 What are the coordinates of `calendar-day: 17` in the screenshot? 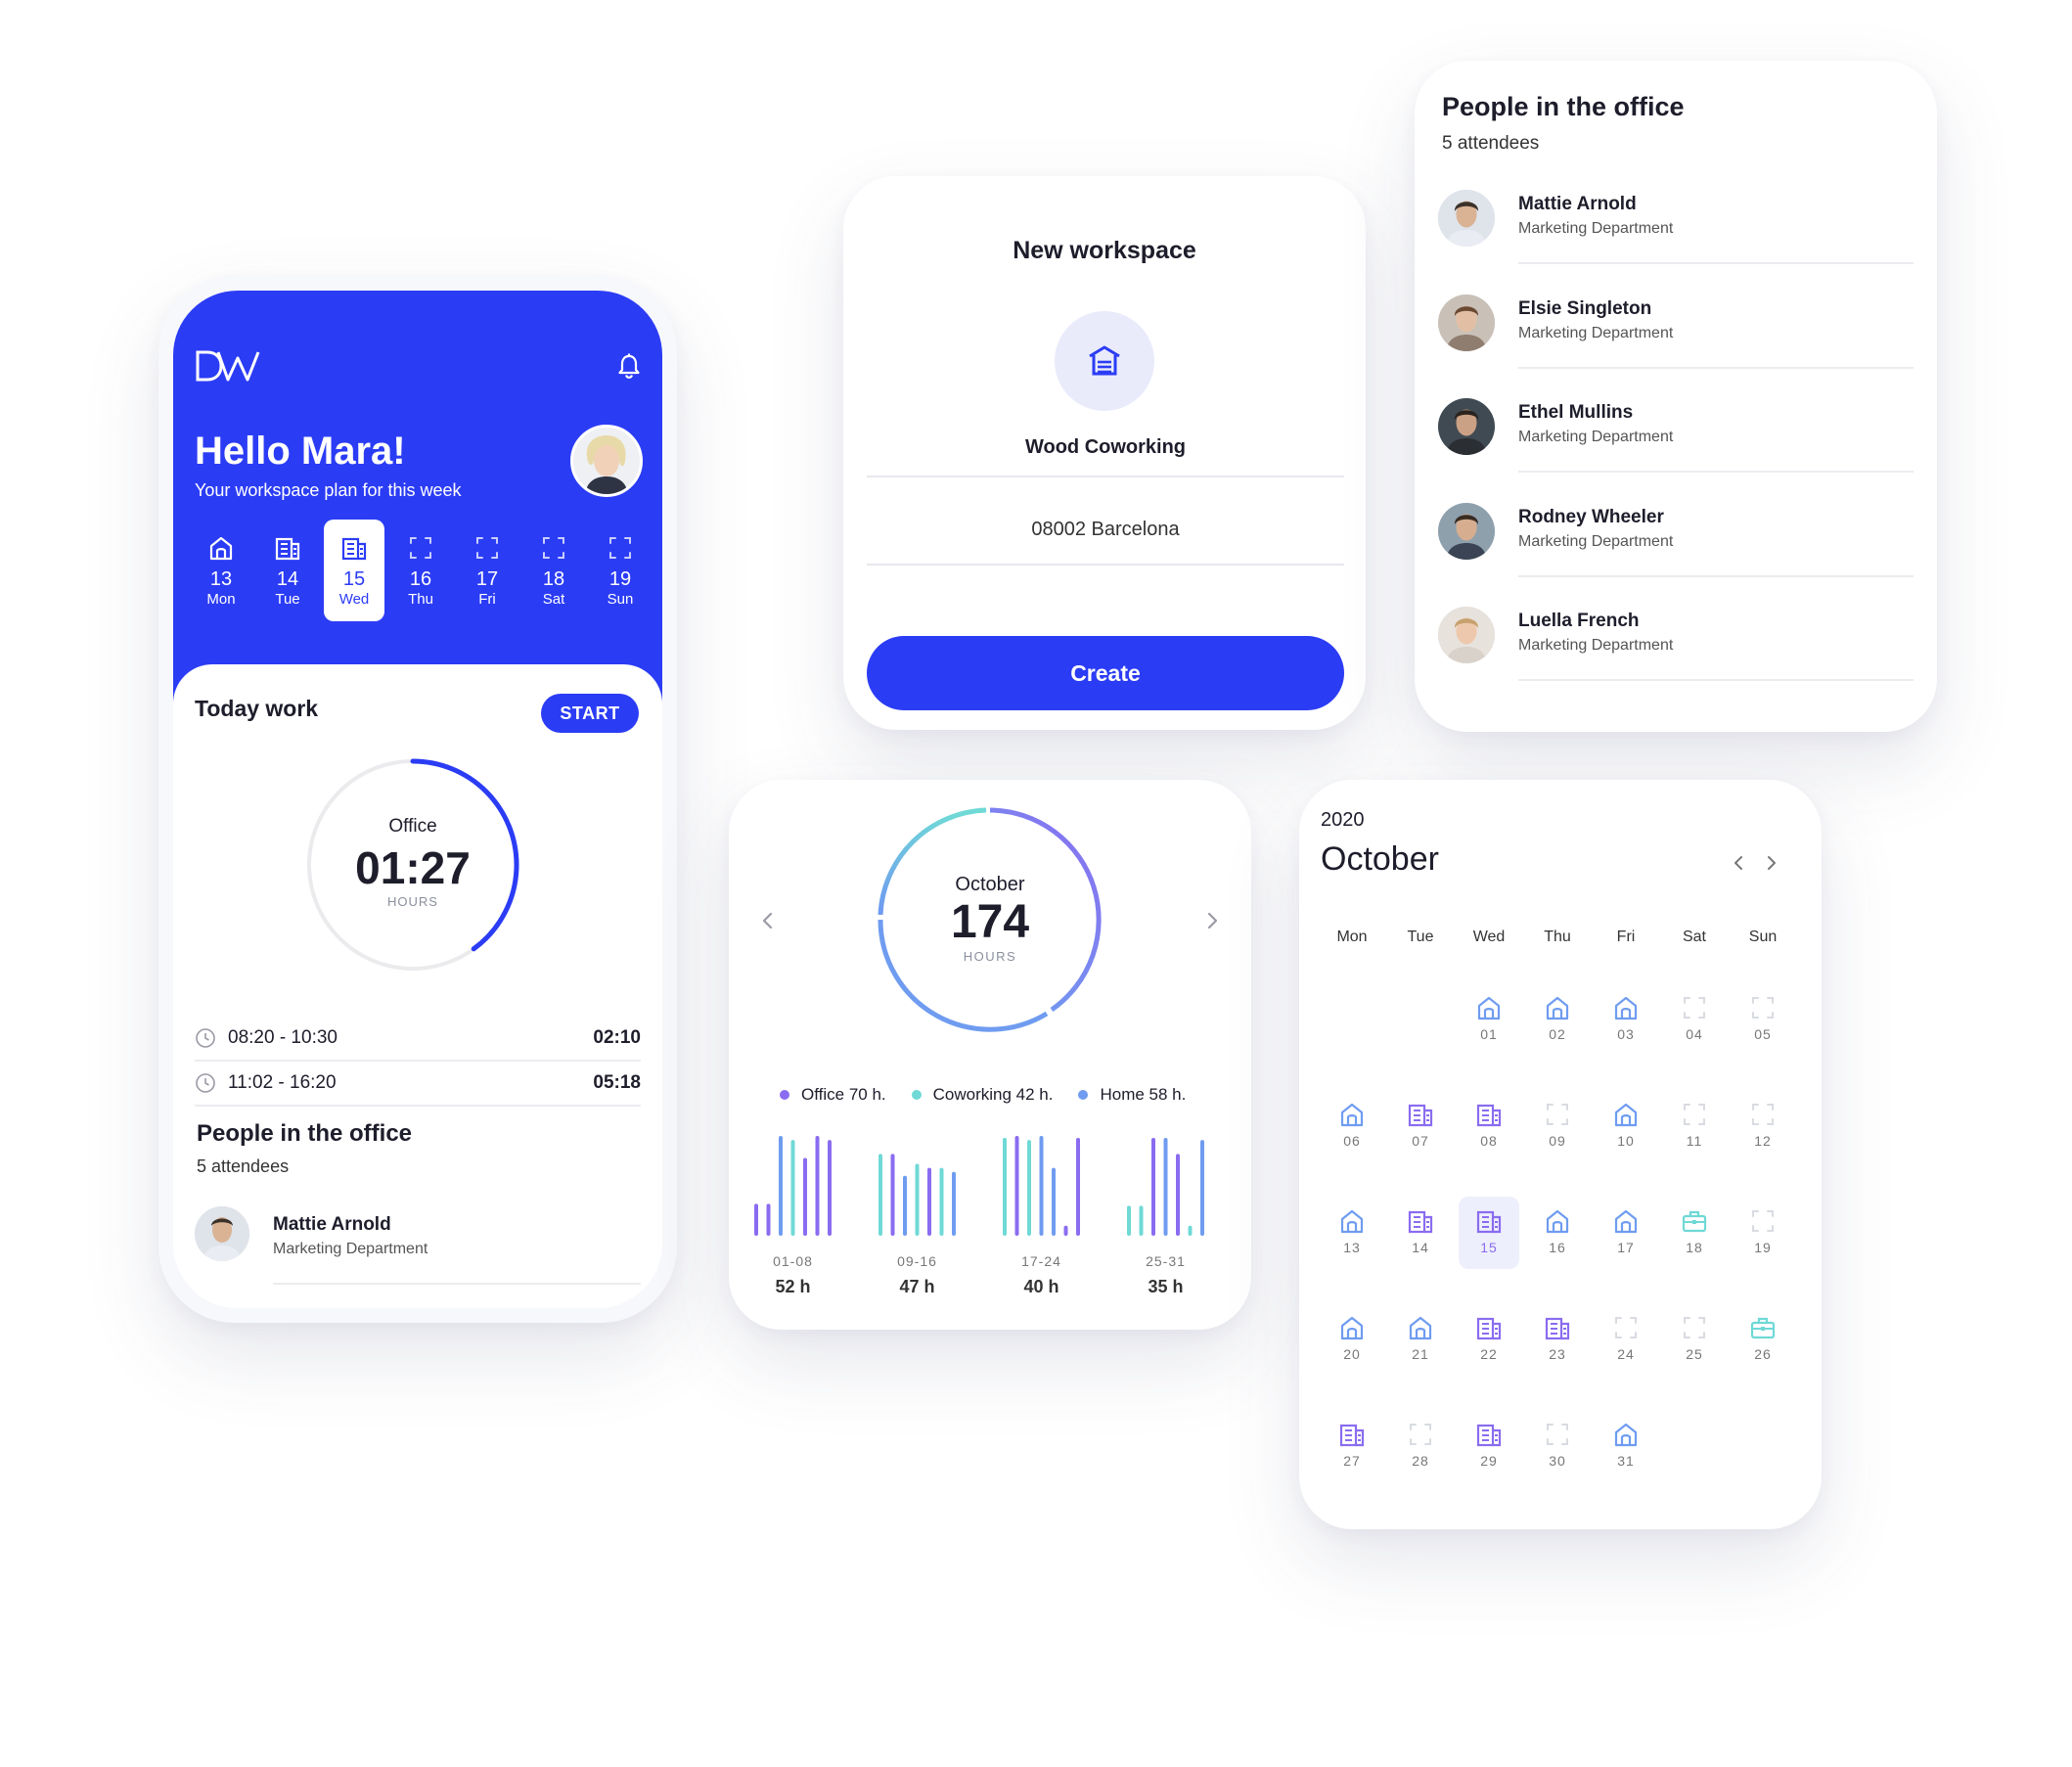 It's located at (1626, 1233).